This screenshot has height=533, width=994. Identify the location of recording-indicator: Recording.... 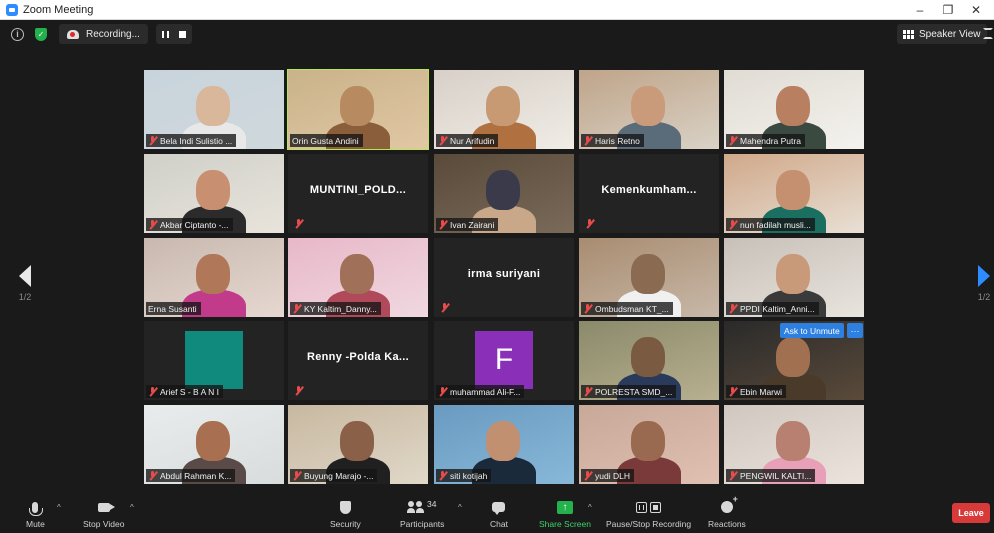
(103, 34).